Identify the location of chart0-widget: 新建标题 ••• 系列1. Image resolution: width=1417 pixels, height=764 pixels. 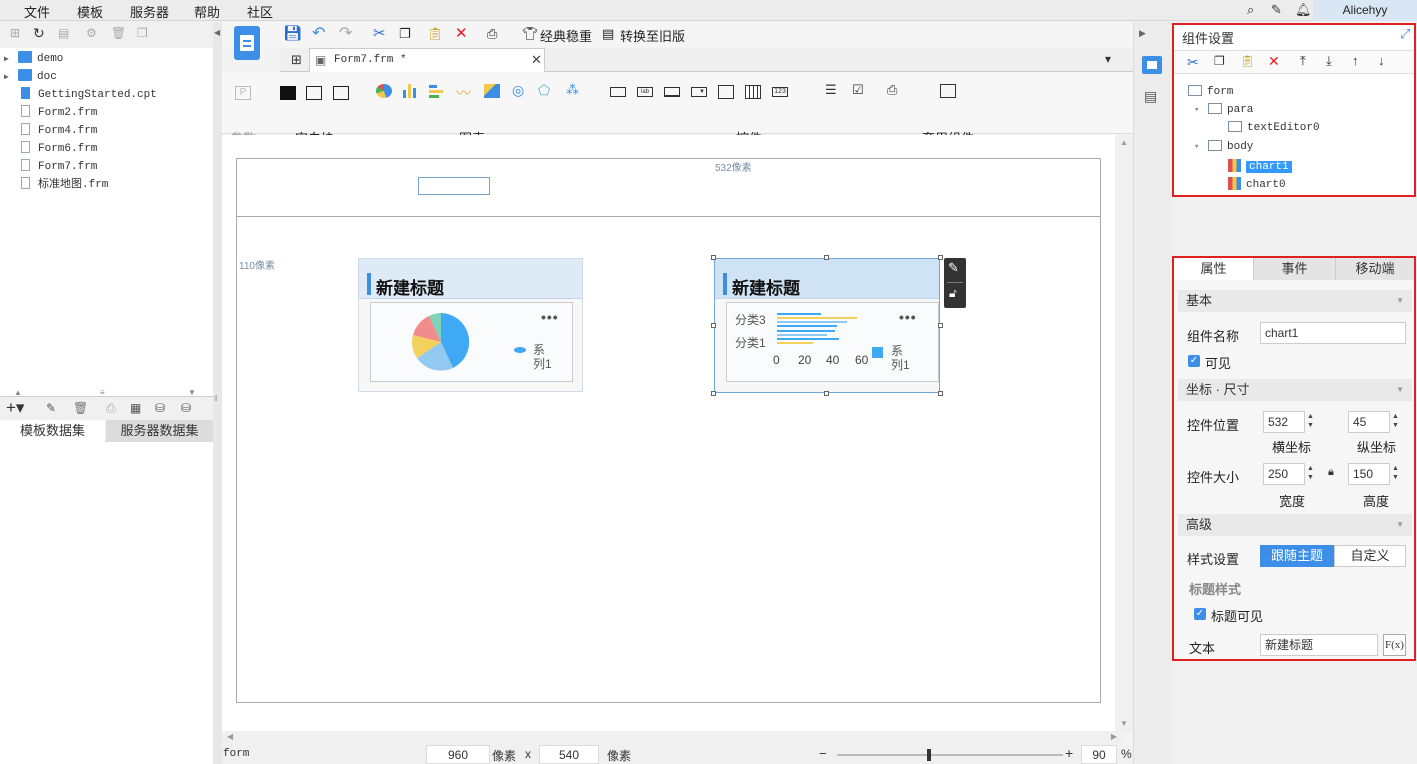
(470, 325).